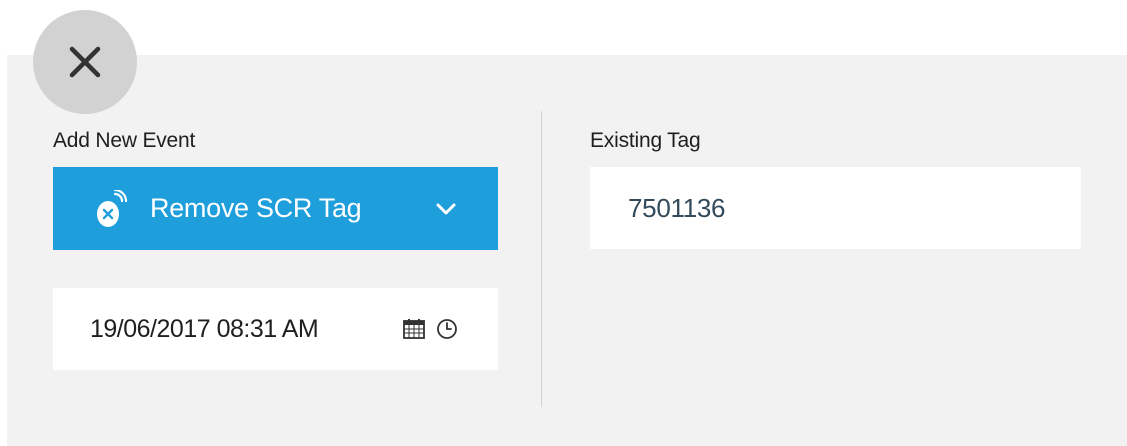  I want to click on calendar-icon, so click(414, 329).